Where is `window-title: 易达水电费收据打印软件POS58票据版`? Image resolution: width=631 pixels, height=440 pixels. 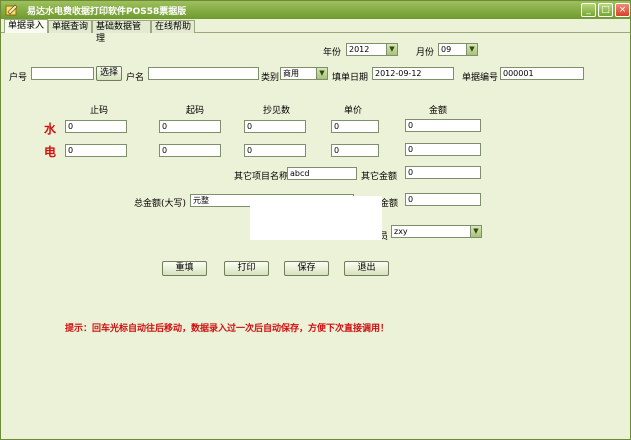
window-title: 易达水电费收据打印软件POS58票据版 is located at coordinates (107, 12).